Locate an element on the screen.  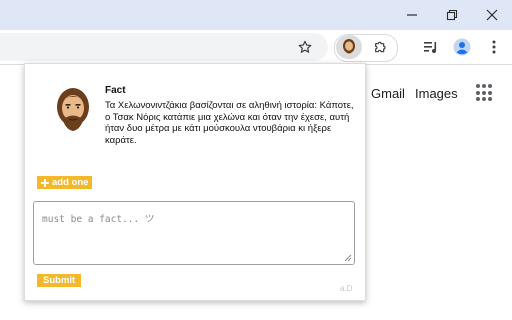
submit-button: Submit is located at coordinates (59, 280).